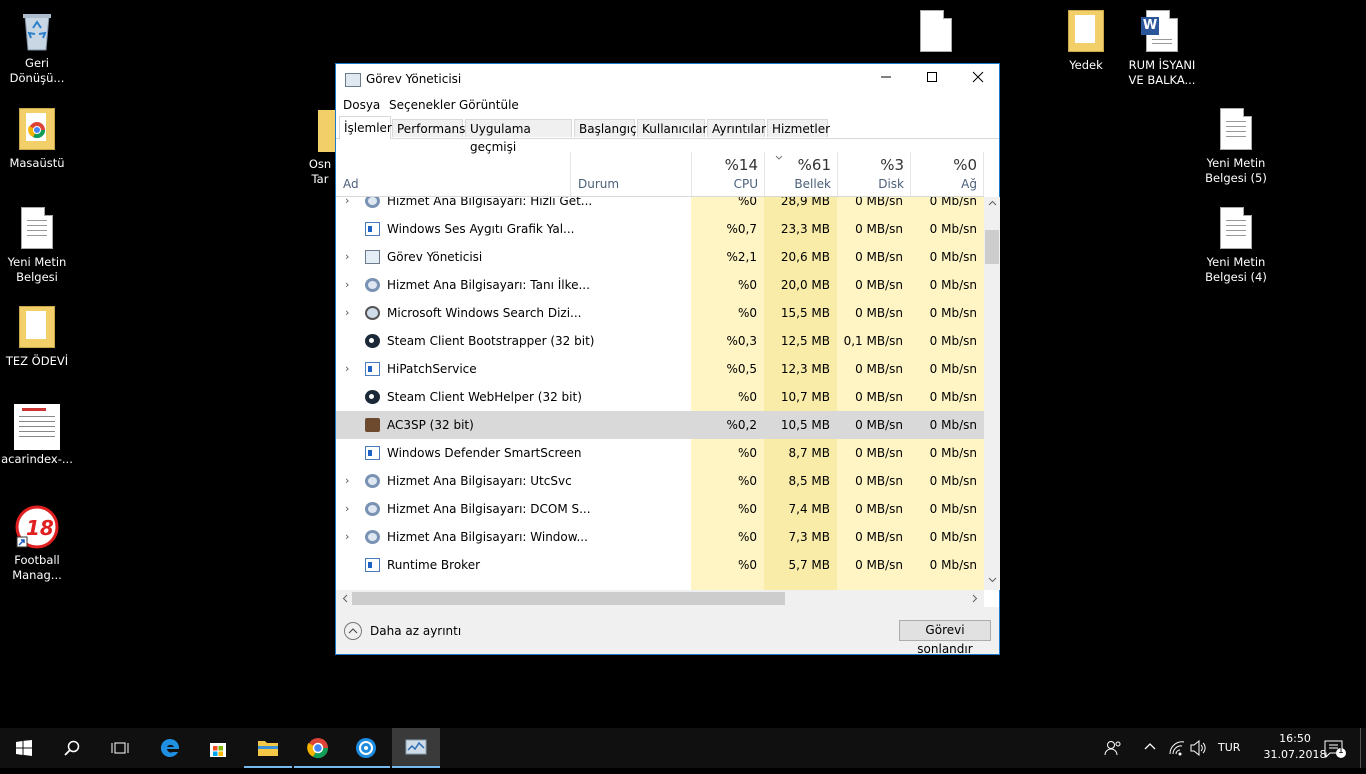 The height and width of the screenshot is (774, 1366). Describe the element at coordinates (435, 257) in the screenshot. I see `process-name: Görev Yöneticisi` at that location.